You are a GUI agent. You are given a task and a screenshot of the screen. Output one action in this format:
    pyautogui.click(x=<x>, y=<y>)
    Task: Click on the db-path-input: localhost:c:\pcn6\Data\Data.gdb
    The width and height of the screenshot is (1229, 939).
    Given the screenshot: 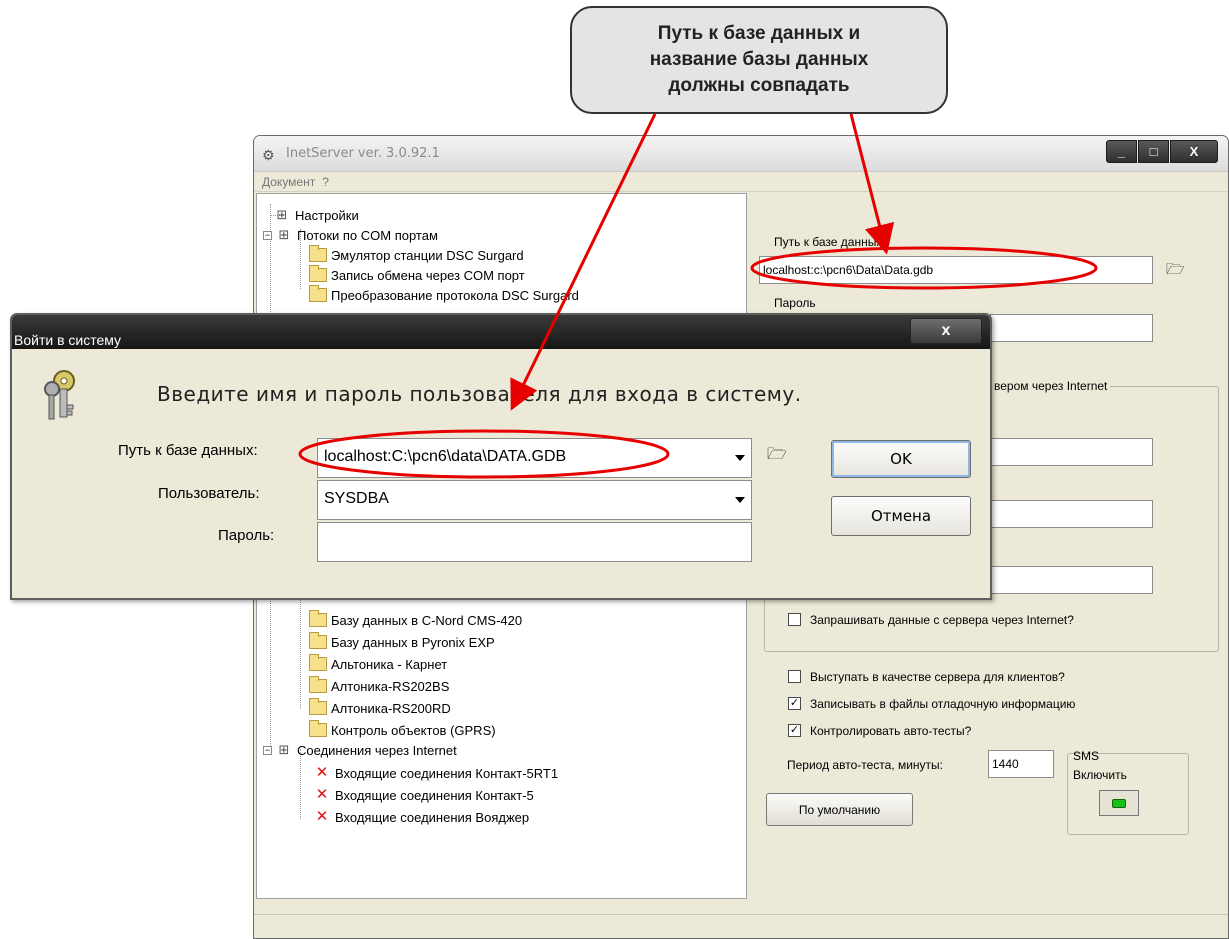 What is the action you would take?
    pyautogui.click(x=956, y=270)
    